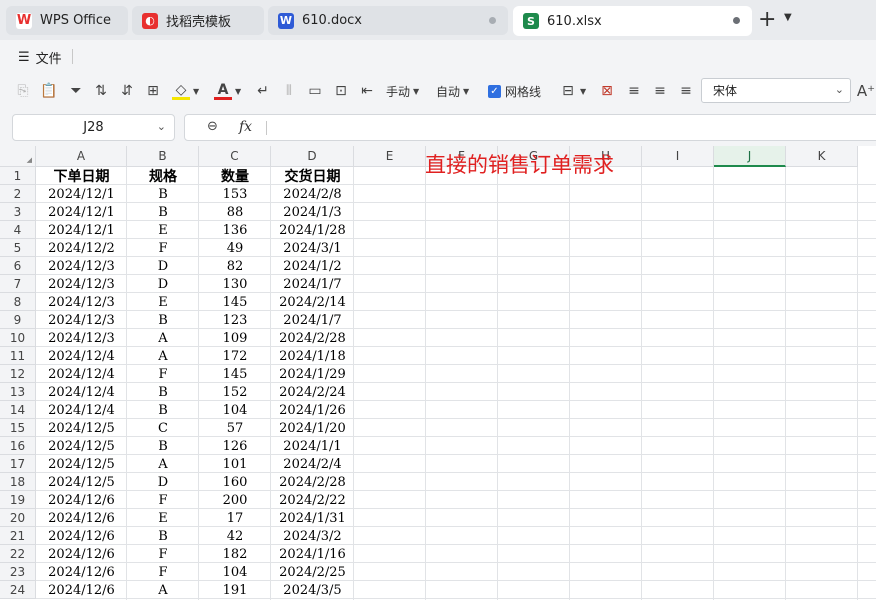  I want to click on select-all-corner: ◢, so click(18, 156).